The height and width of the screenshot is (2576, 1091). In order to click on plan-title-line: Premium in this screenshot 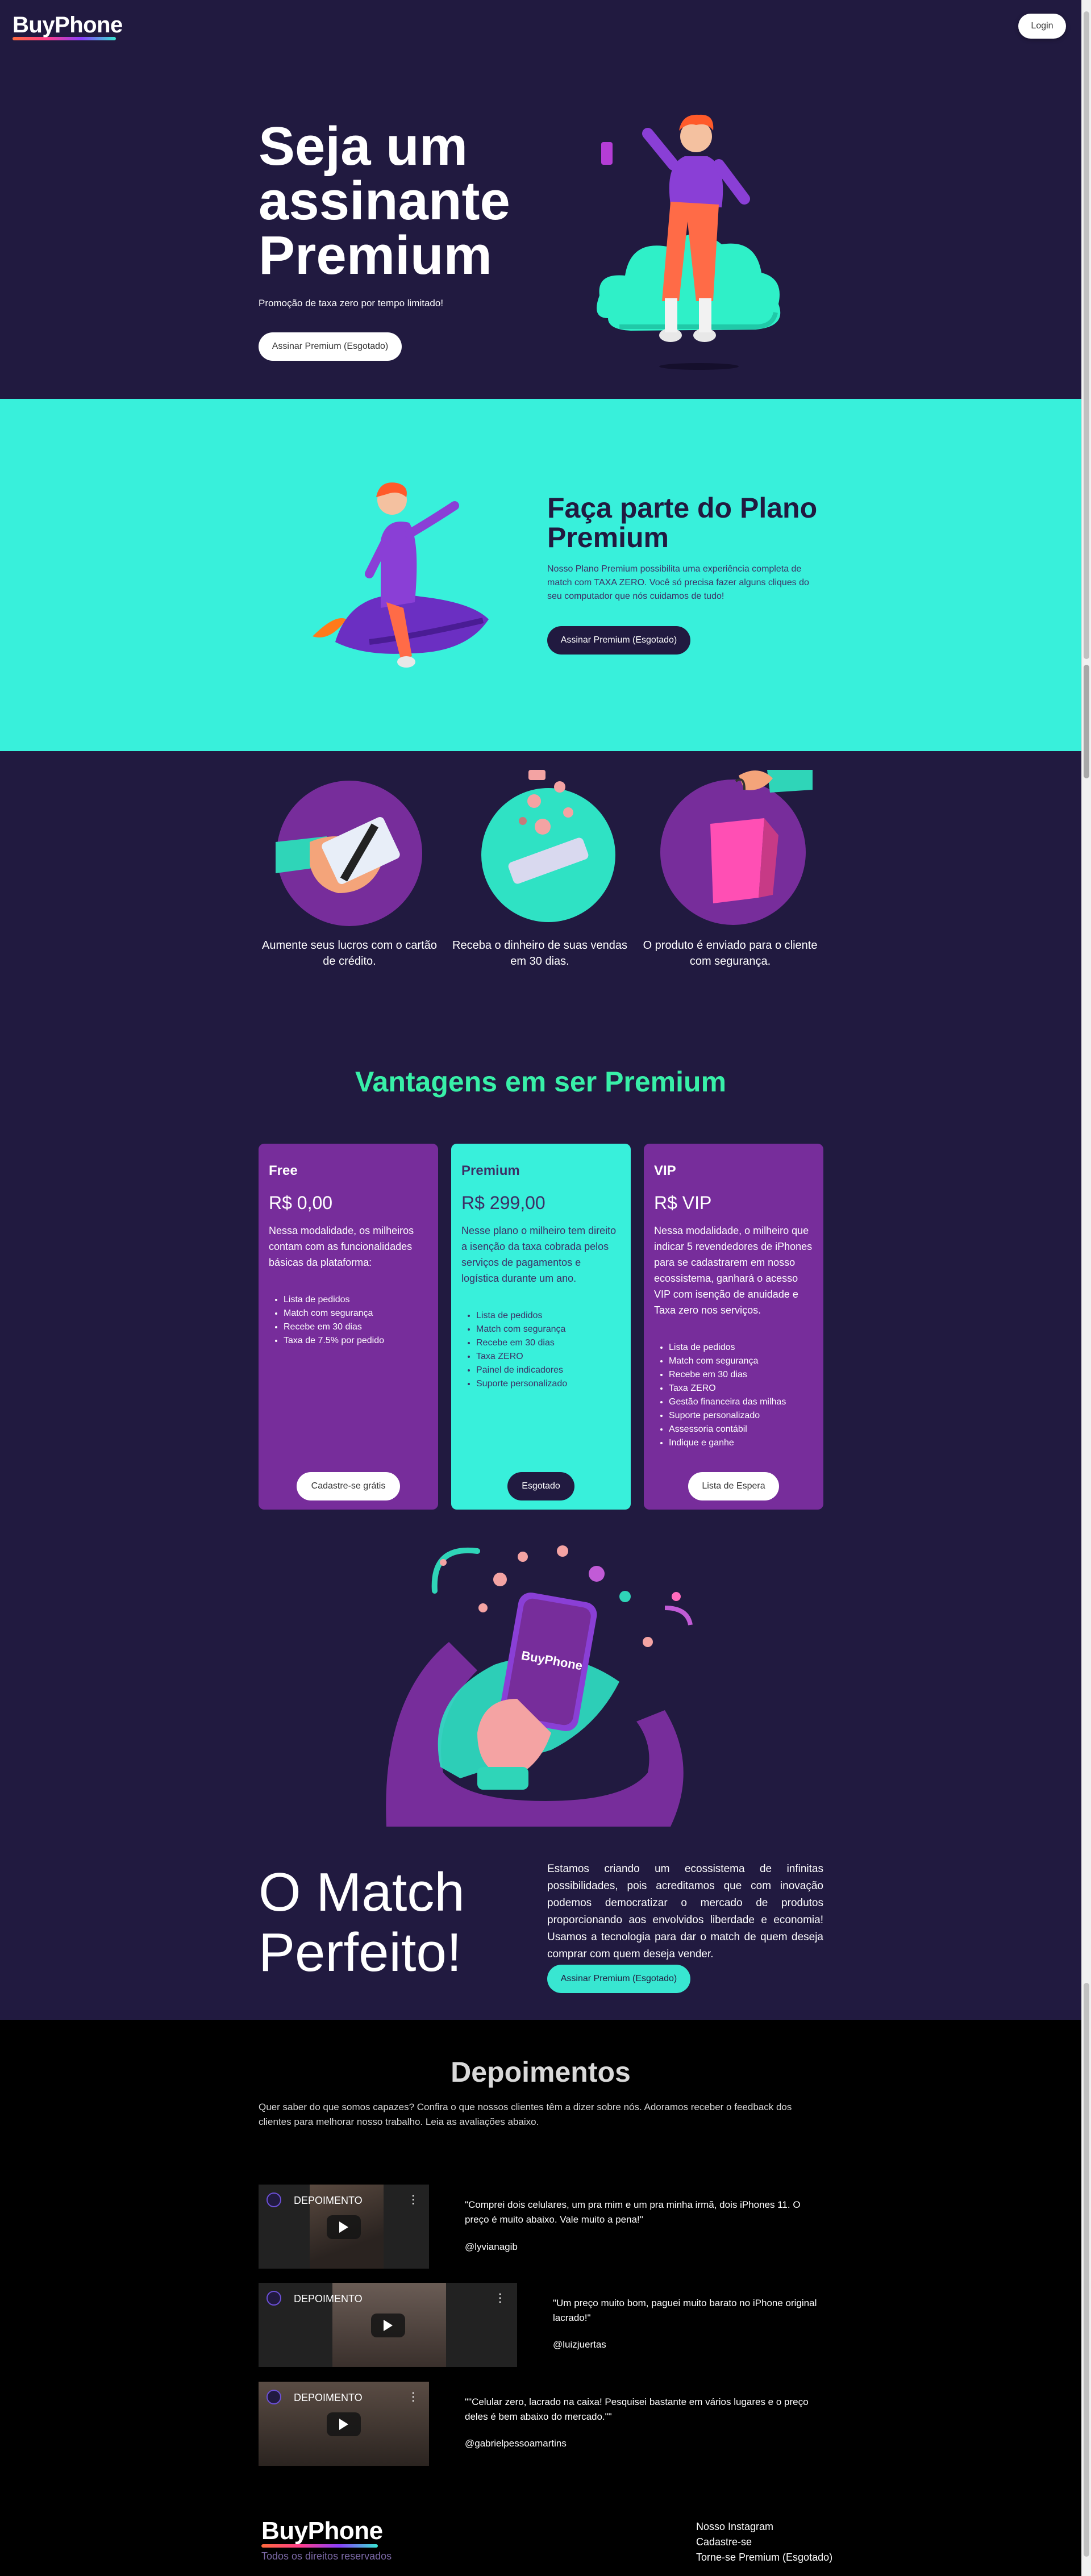, I will do `click(608, 537)`.